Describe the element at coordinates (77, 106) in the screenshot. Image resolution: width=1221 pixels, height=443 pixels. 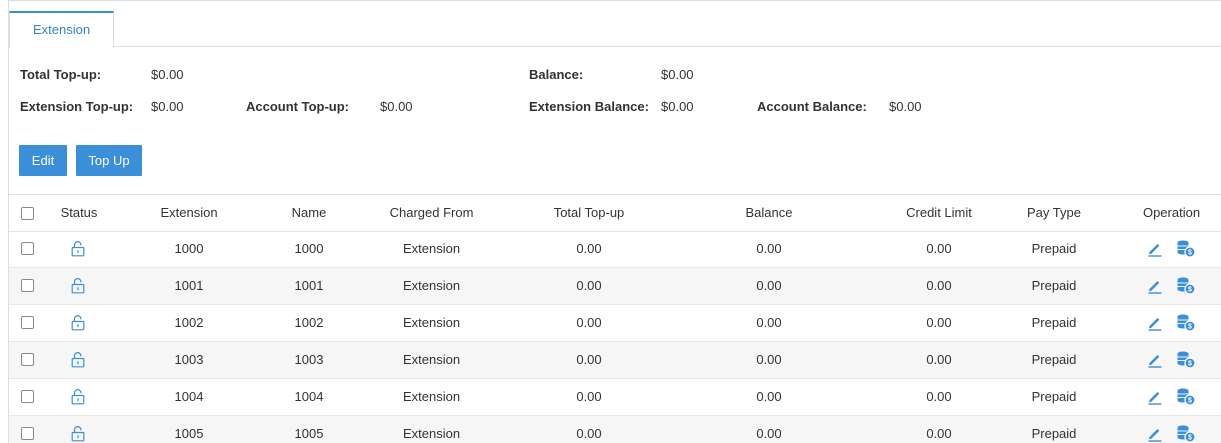
I see `extension-topup-label: Extension Top-up:` at that location.